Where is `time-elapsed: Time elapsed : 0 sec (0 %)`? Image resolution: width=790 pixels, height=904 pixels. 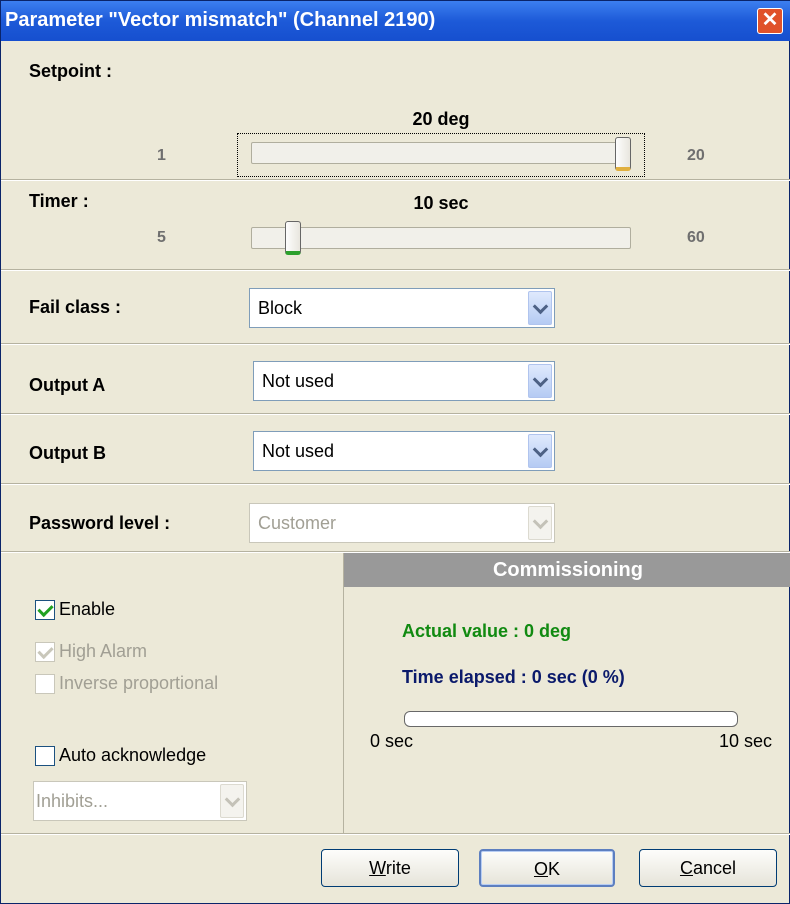
time-elapsed: Time elapsed : 0 sec (0 %) is located at coordinates (513, 677).